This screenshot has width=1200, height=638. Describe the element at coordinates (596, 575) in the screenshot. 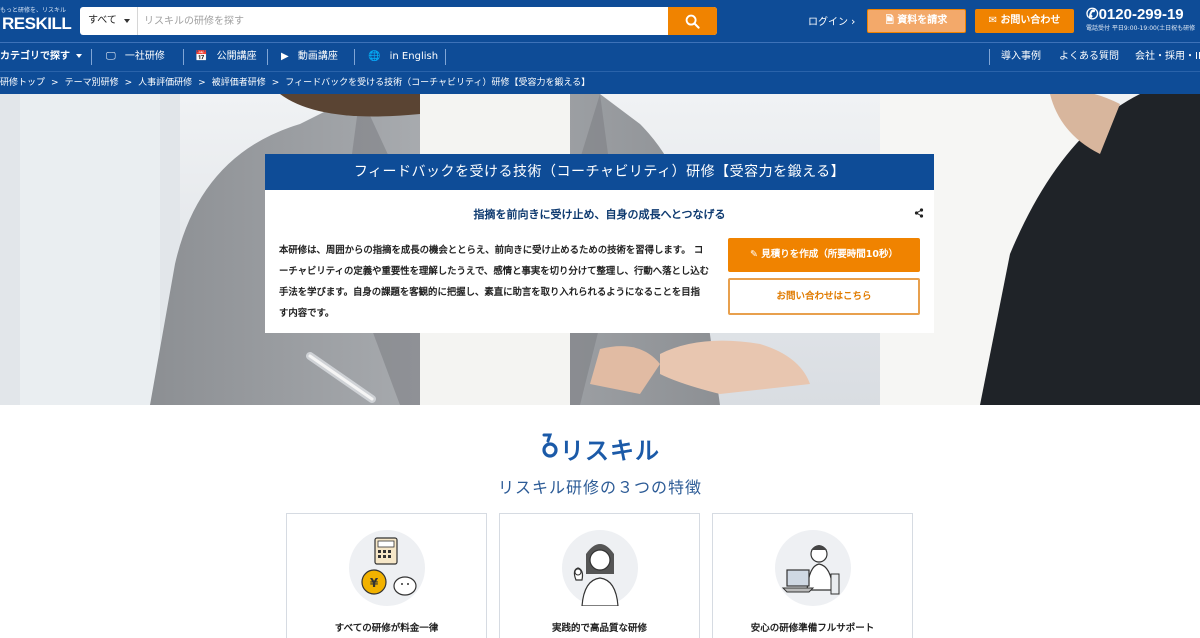

I see `instructor-ok-icon` at that location.